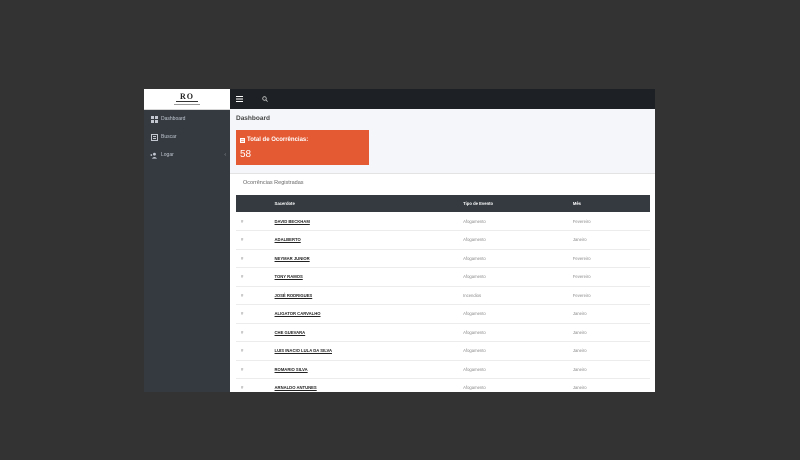 The width and height of the screenshot is (800, 460). What do you see at coordinates (369, 314) in the screenshot?
I see `row-name-link-cell: ALIGATOR CARVALHO` at bounding box center [369, 314].